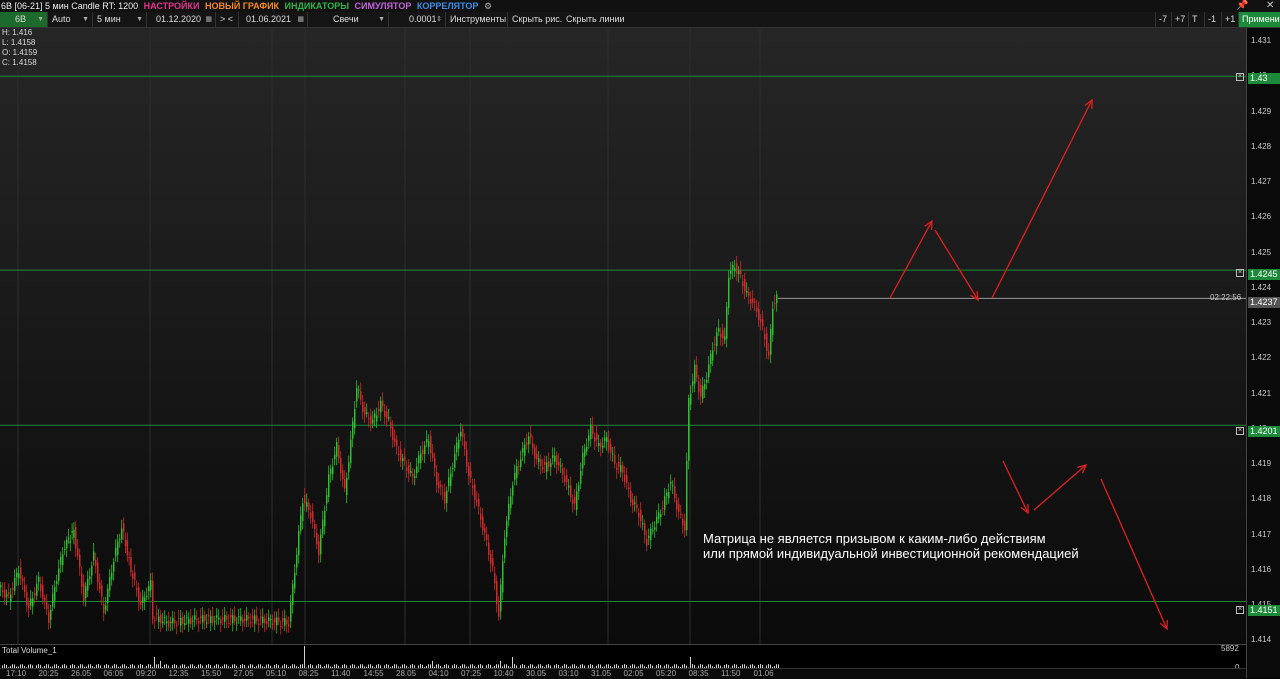 This screenshot has width=1280, height=679. What do you see at coordinates (71, 19) in the screenshot?
I see `scale-select: Auto ▼` at bounding box center [71, 19].